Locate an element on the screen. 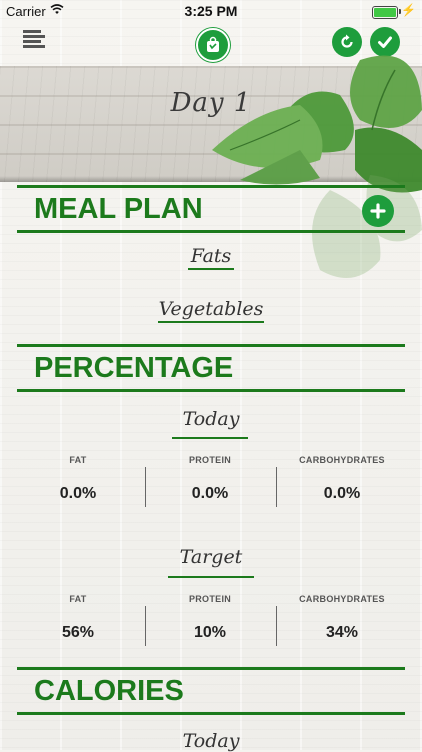  today-label: Today is located at coordinates (211, 419).